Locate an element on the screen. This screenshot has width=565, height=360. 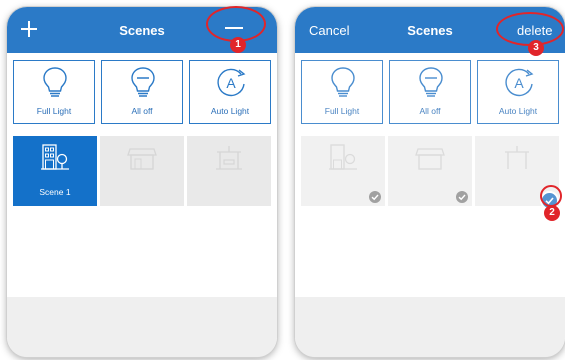
scene-label: Scene 1 is located at coordinates (55, 192).